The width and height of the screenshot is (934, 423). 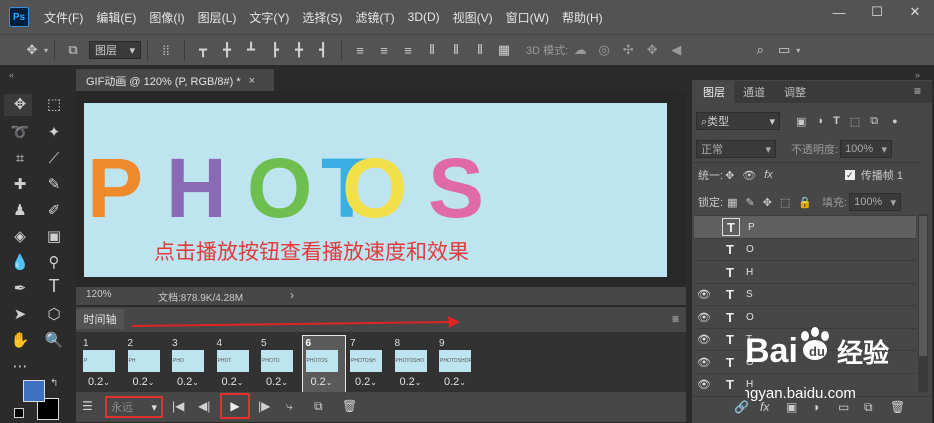 What do you see at coordinates (527, 17) in the screenshot?
I see `menu-window: 窗口(W)` at bounding box center [527, 17].